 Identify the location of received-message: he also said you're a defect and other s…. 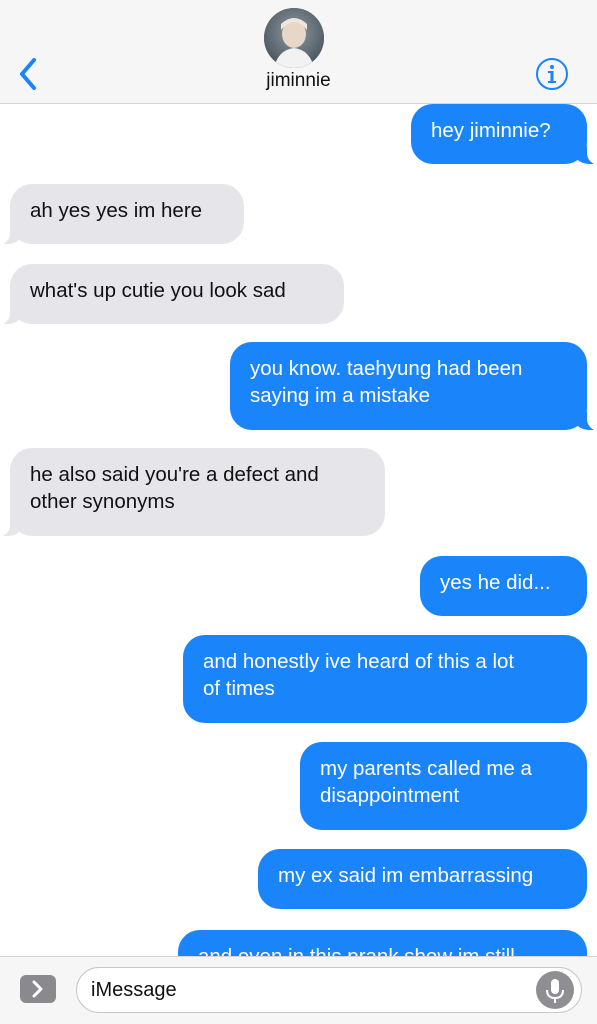
(192, 492).